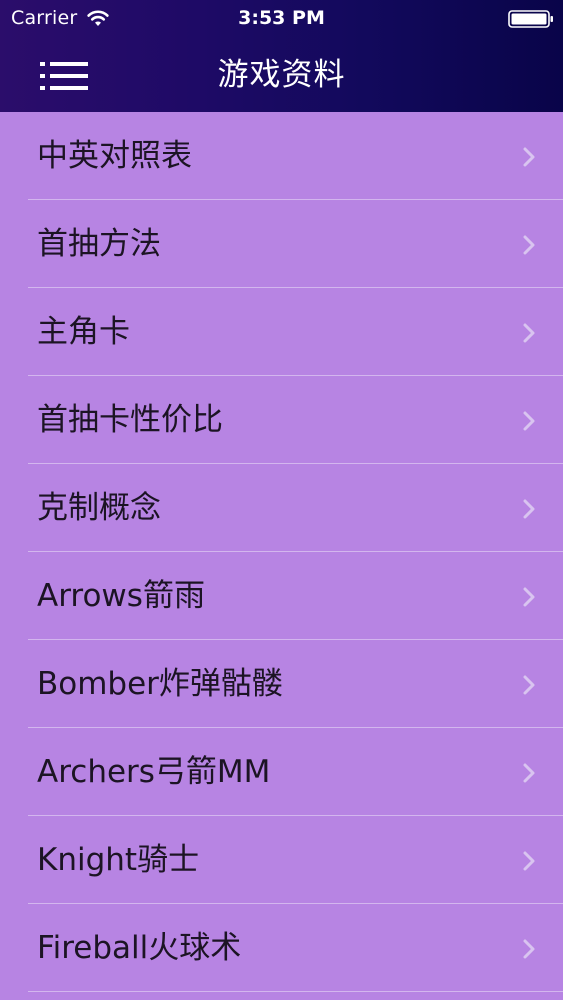  I want to click on list-item-knight: Knight骑士, so click(281, 860).